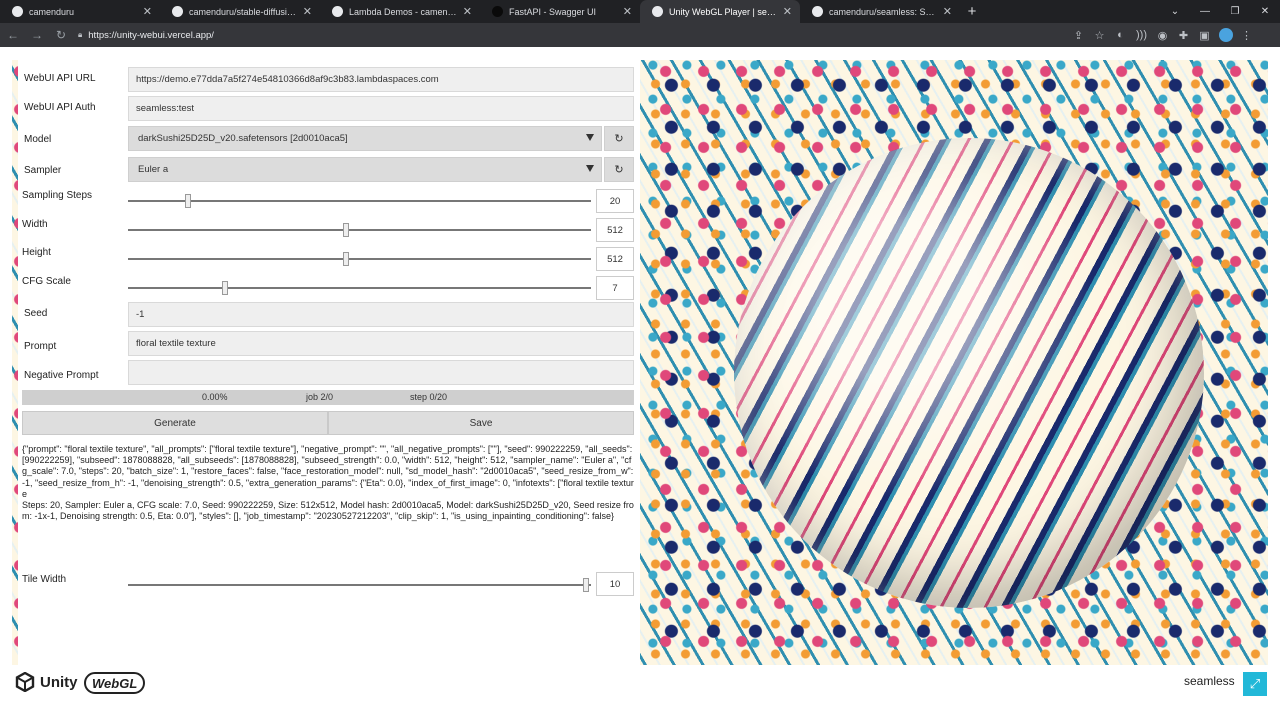 The width and height of the screenshot is (1280, 720). What do you see at coordinates (44, 579) in the screenshot?
I see `tile-width-label: Tile Width` at bounding box center [44, 579].